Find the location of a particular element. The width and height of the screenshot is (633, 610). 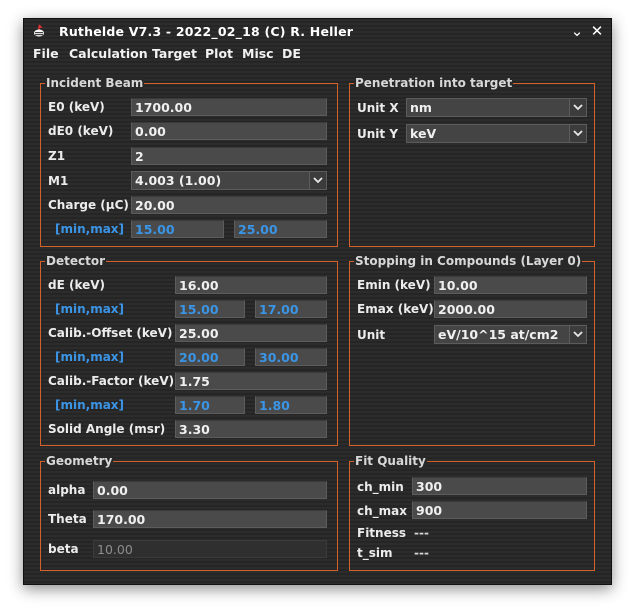

m1-select: 4.003 (1.00) is located at coordinates (229, 180).